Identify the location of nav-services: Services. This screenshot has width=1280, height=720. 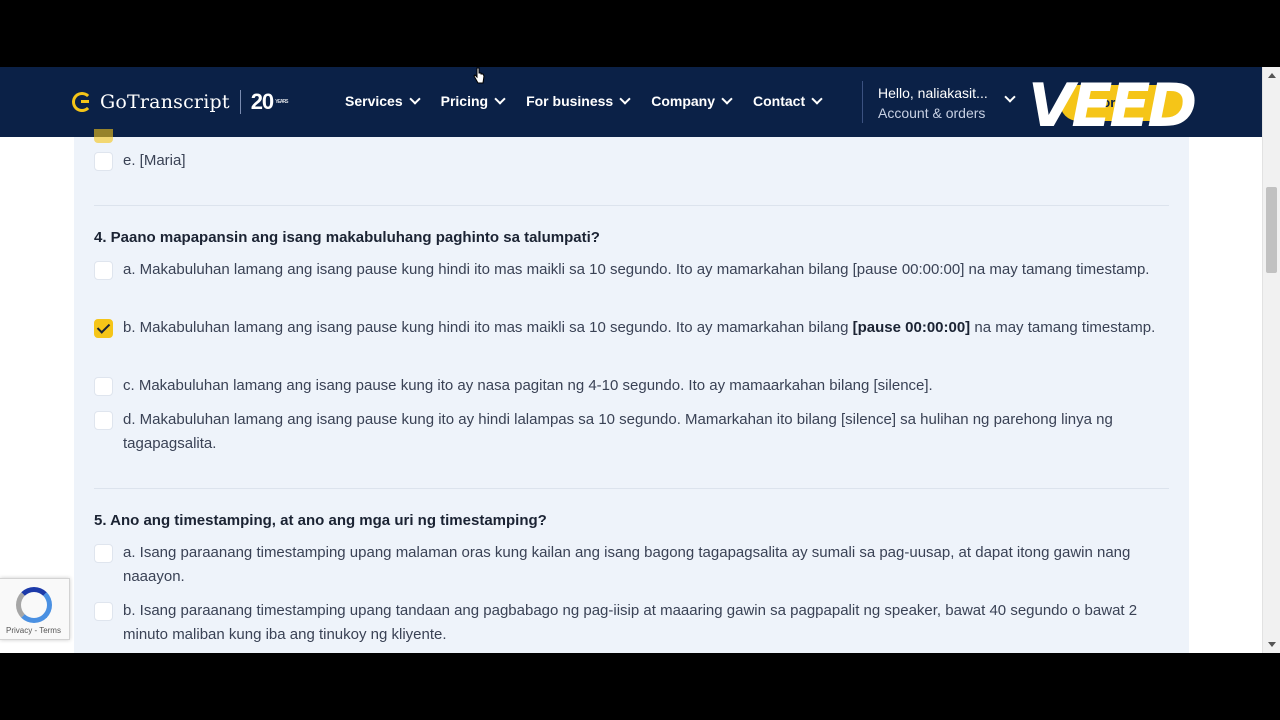
(383, 101).